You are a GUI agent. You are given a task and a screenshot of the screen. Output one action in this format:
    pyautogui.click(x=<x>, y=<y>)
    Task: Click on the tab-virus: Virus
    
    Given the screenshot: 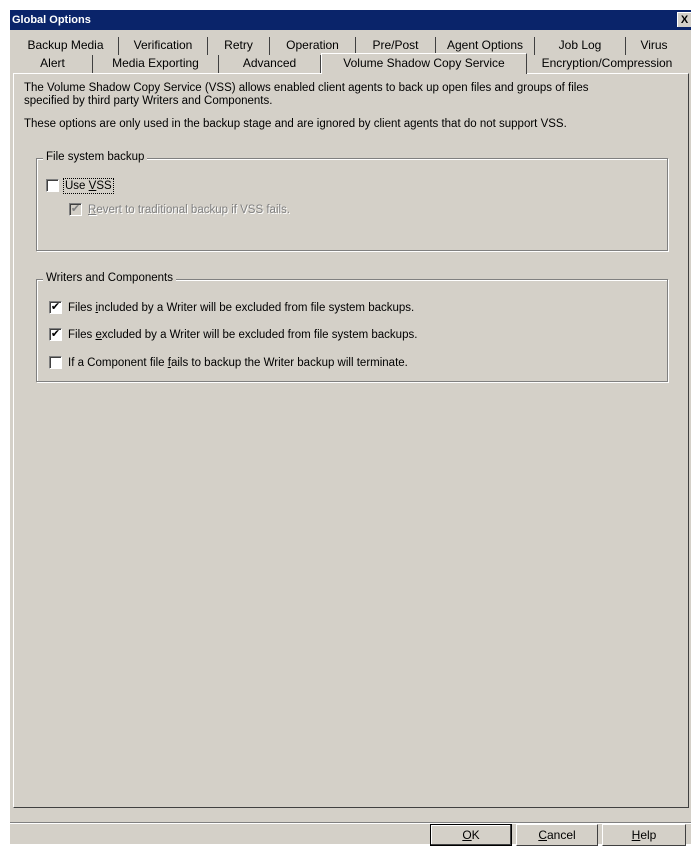 What is the action you would take?
    pyautogui.click(x=654, y=46)
    